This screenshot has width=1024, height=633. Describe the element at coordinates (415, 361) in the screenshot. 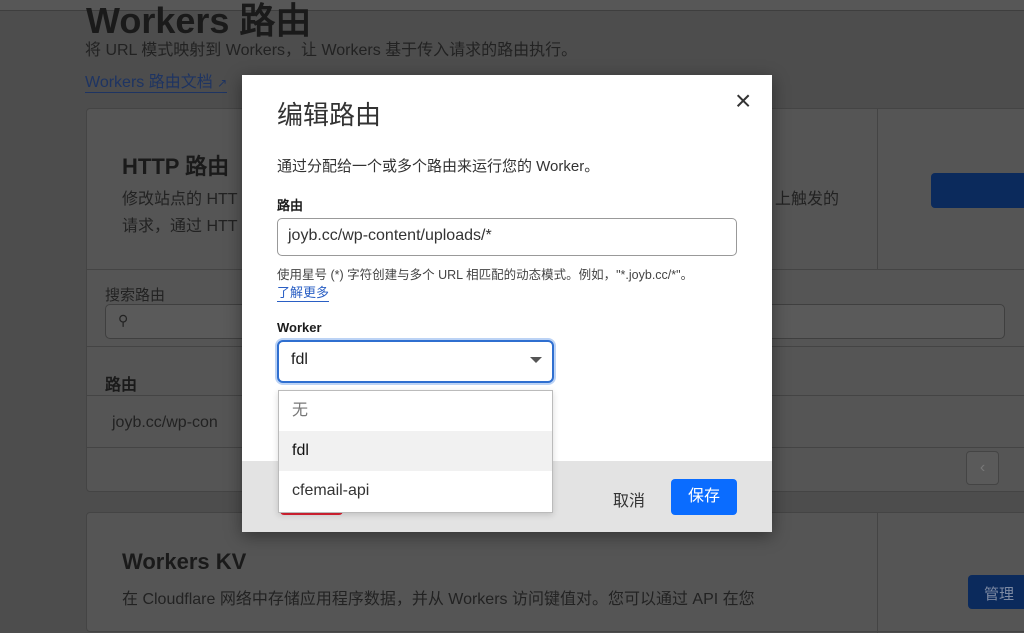

I see `worker-select: fdl` at that location.